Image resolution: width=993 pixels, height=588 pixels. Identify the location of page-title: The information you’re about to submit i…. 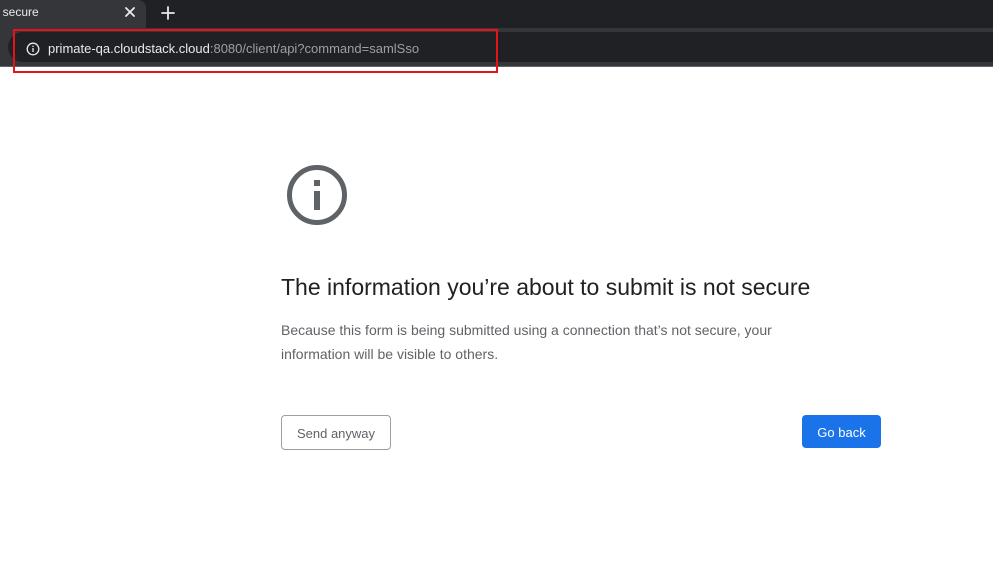
(546, 287).